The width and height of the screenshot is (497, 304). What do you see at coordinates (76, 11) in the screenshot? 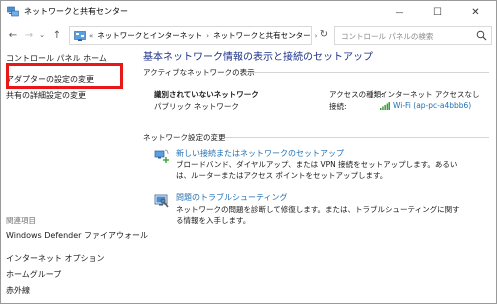
I see `window-title: ネットワークと共有センター` at bounding box center [76, 11].